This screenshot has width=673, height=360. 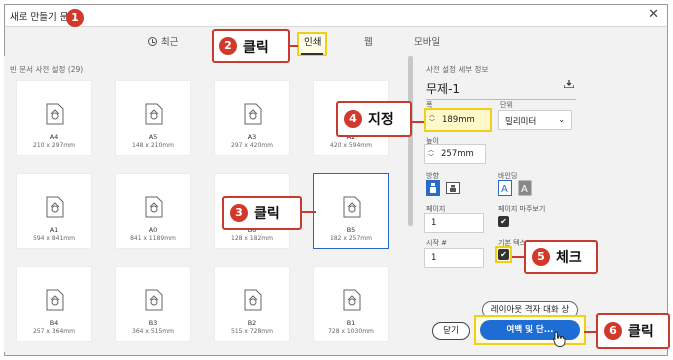 I want to click on save-preset-icon, so click(x=569, y=84).